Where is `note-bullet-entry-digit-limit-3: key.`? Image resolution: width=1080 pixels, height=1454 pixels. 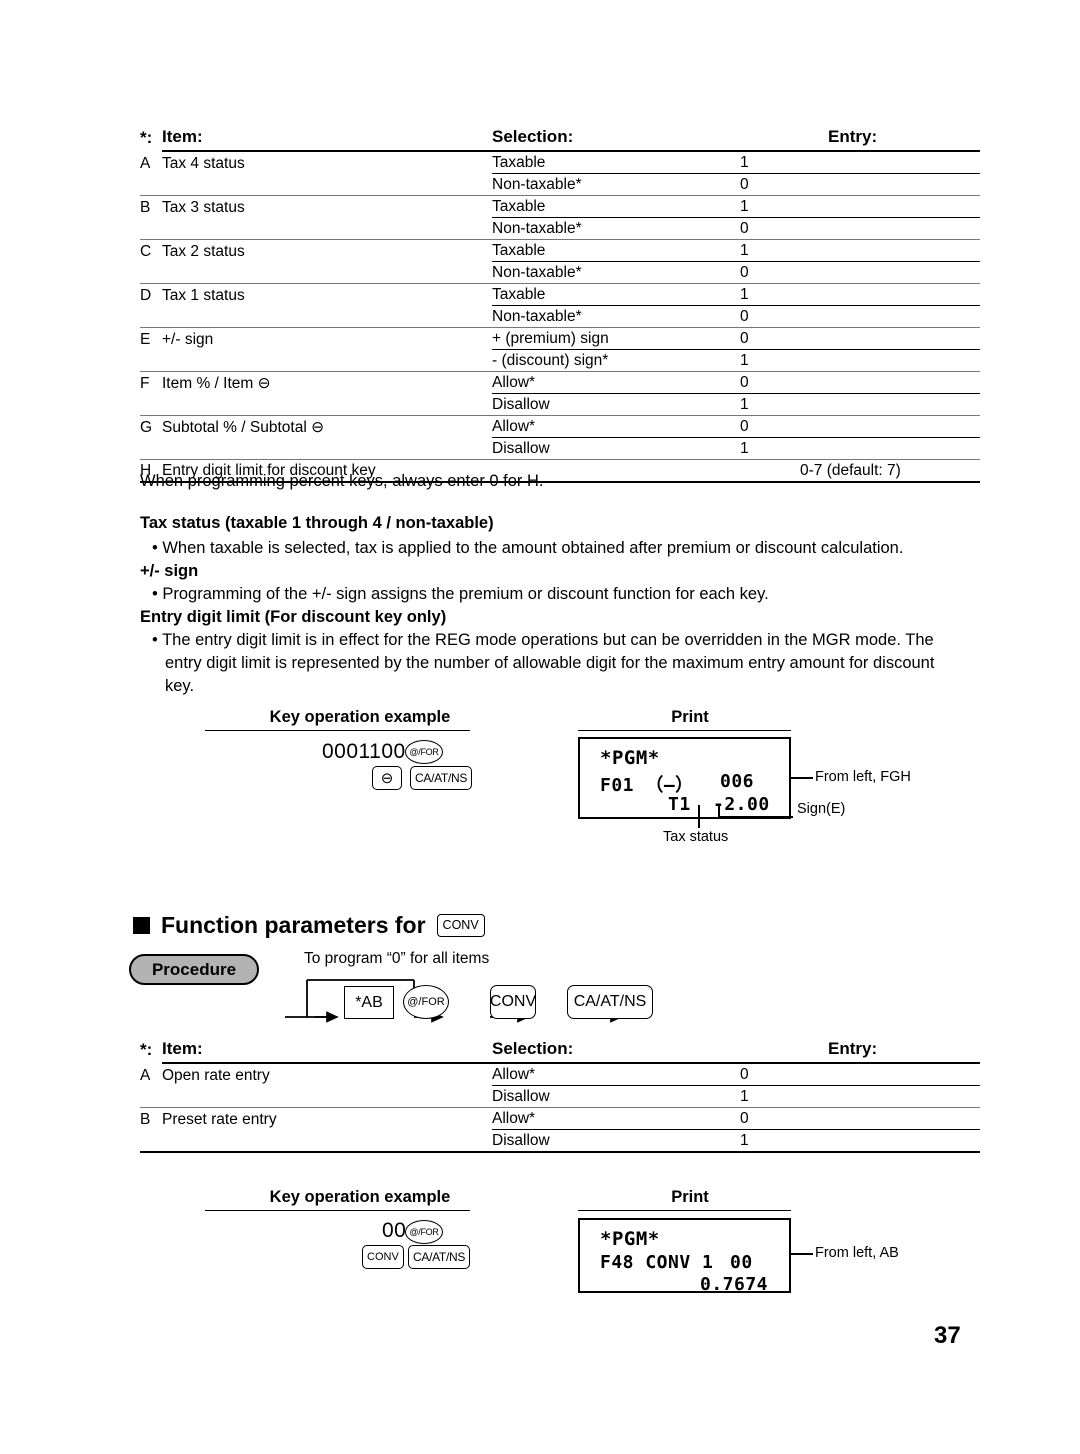 note-bullet-entry-digit-limit-3: key. is located at coordinates (180, 686).